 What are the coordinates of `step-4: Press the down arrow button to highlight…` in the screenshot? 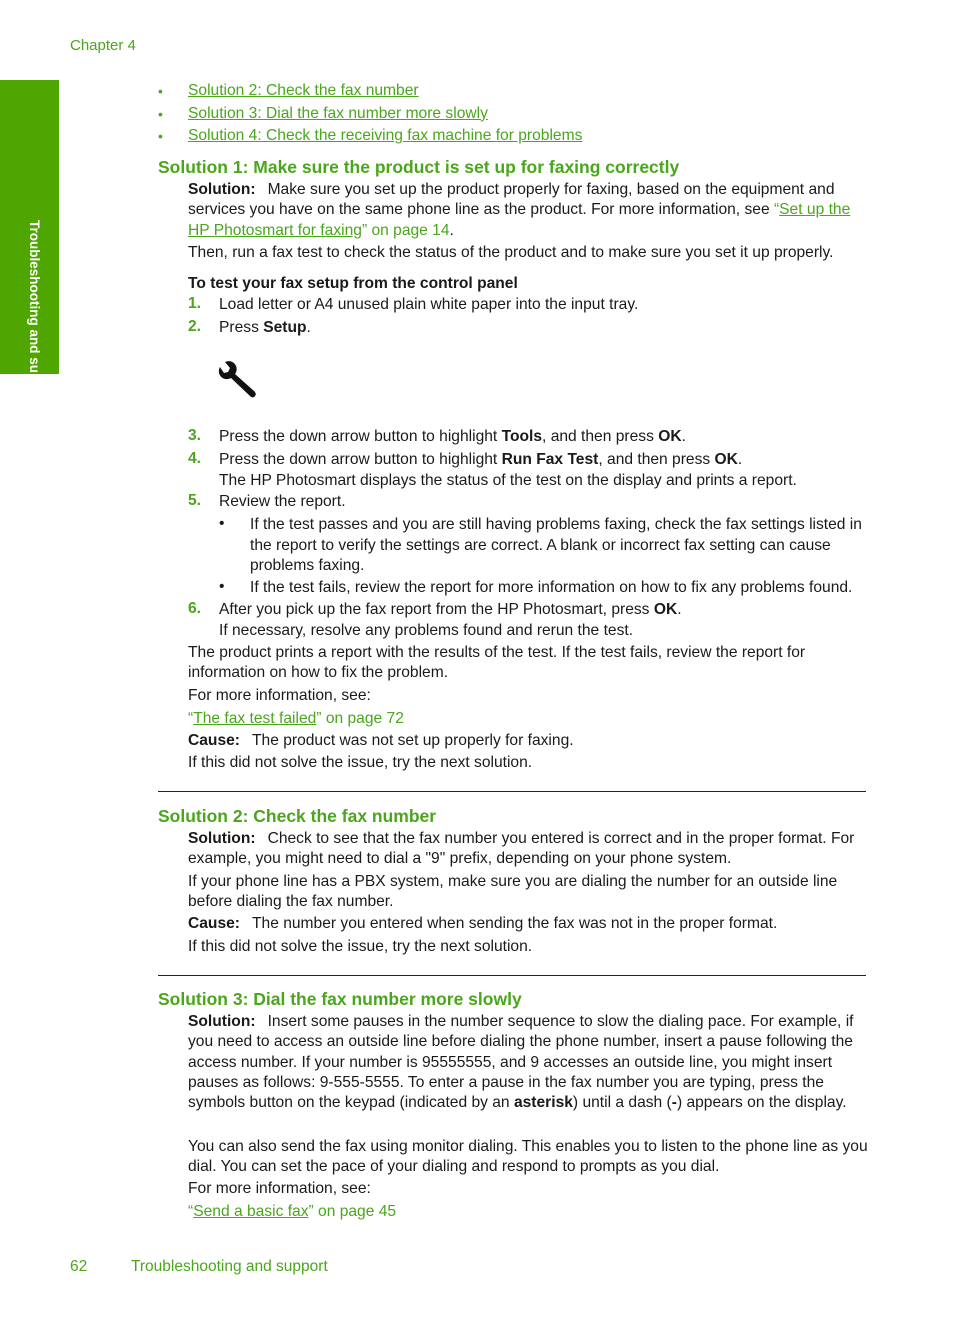 It's located at (508, 470).